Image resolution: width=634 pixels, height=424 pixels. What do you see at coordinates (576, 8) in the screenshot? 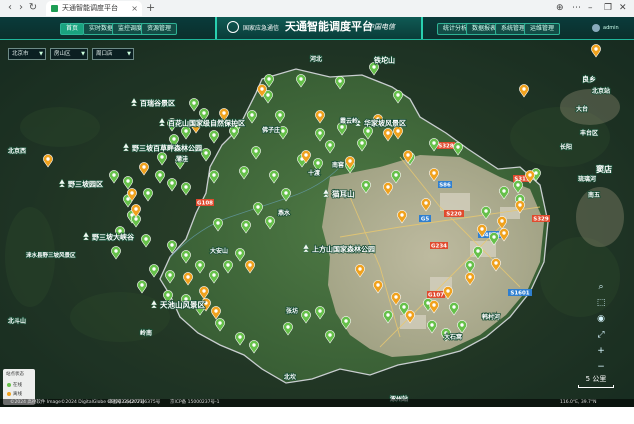
I see `more-icon: ⋯` at bounding box center [576, 8].